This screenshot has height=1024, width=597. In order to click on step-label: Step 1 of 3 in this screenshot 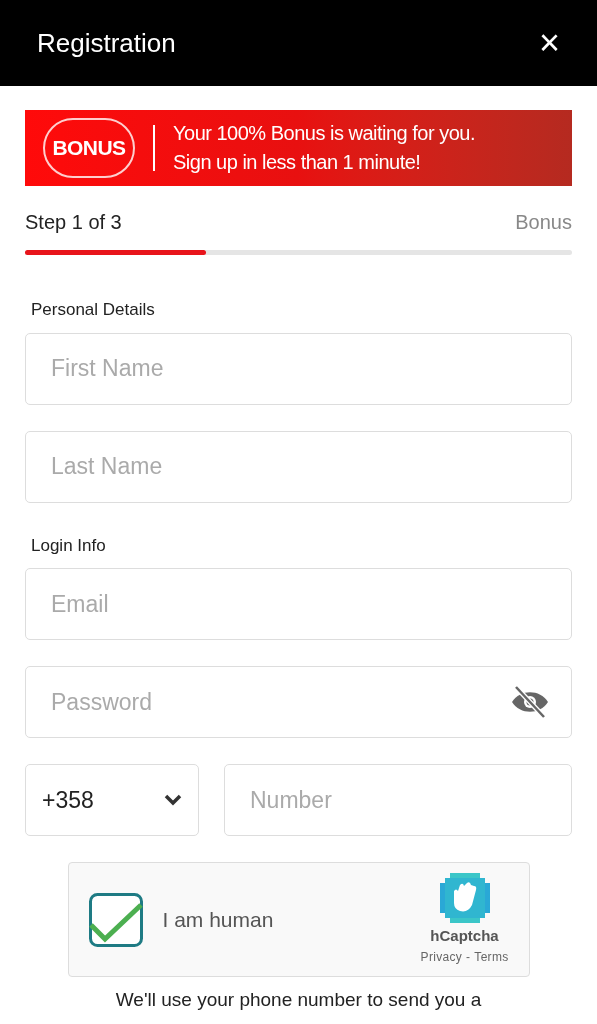, I will do `click(73, 222)`.